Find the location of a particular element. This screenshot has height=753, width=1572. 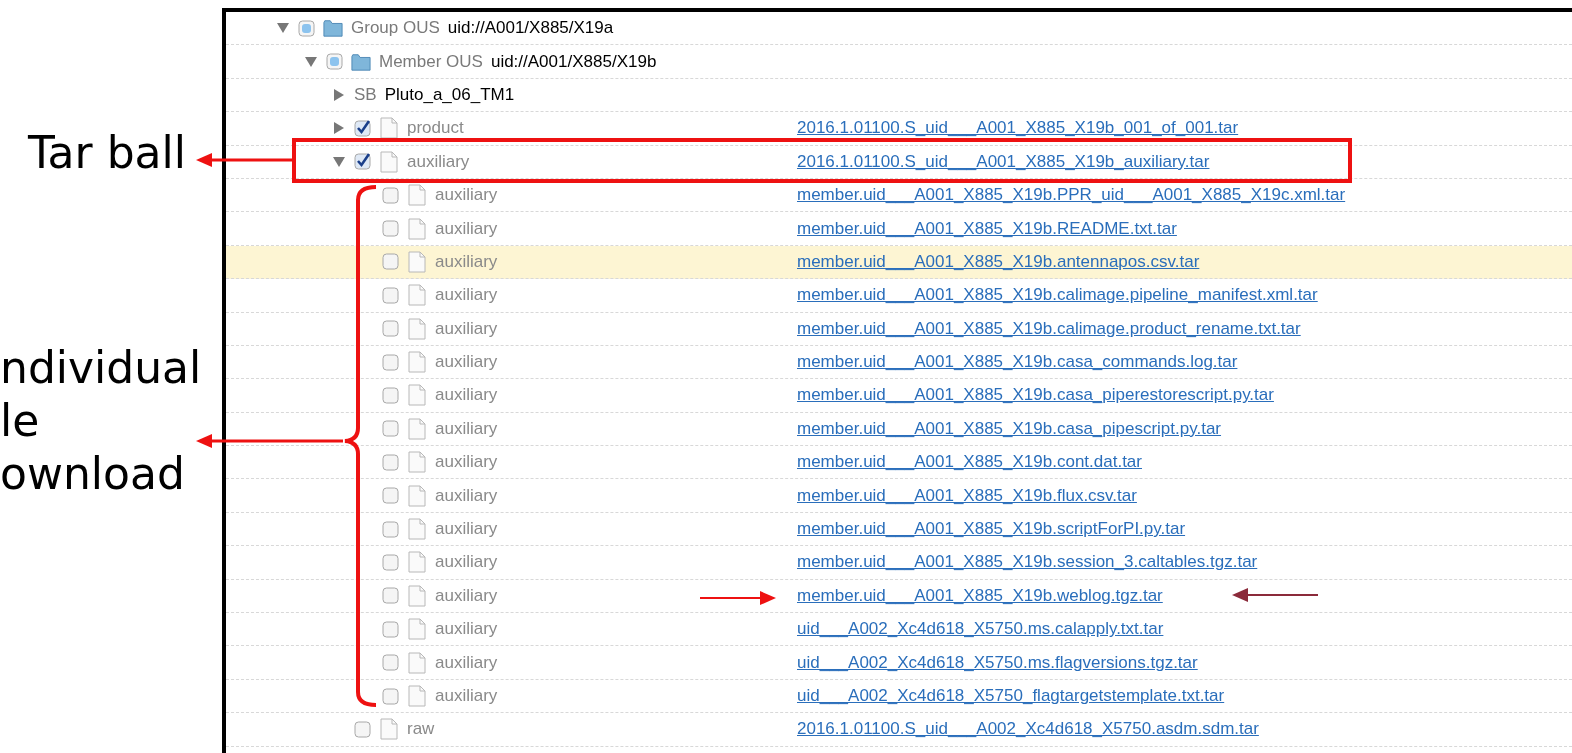

item-type: Member OUS is located at coordinates (431, 61).